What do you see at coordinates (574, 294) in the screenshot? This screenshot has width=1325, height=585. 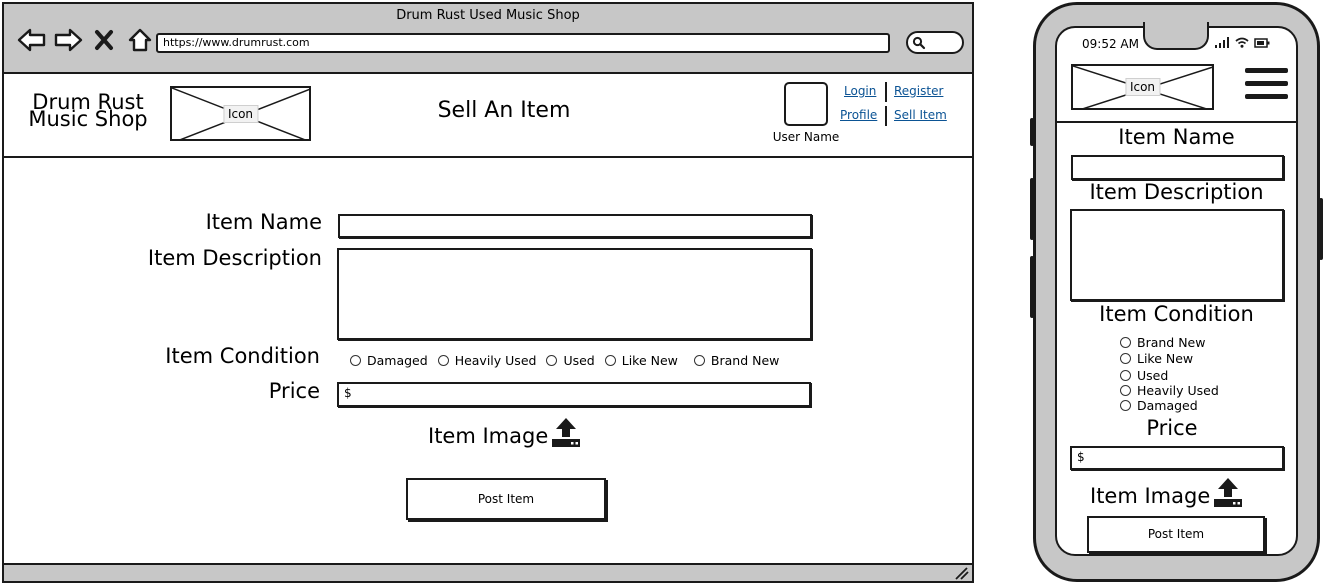 I see `item-description-textarea` at bounding box center [574, 294].